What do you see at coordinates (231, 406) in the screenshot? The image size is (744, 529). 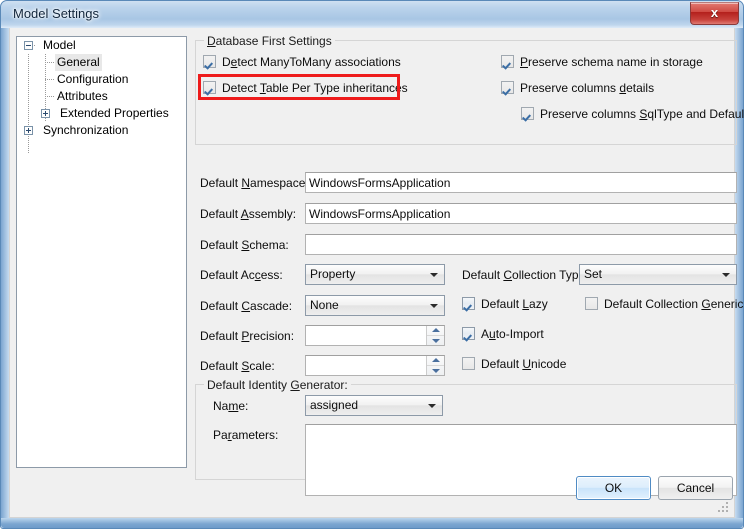 I see `label-identity-name: Name:` at bounding box center [231, 406].